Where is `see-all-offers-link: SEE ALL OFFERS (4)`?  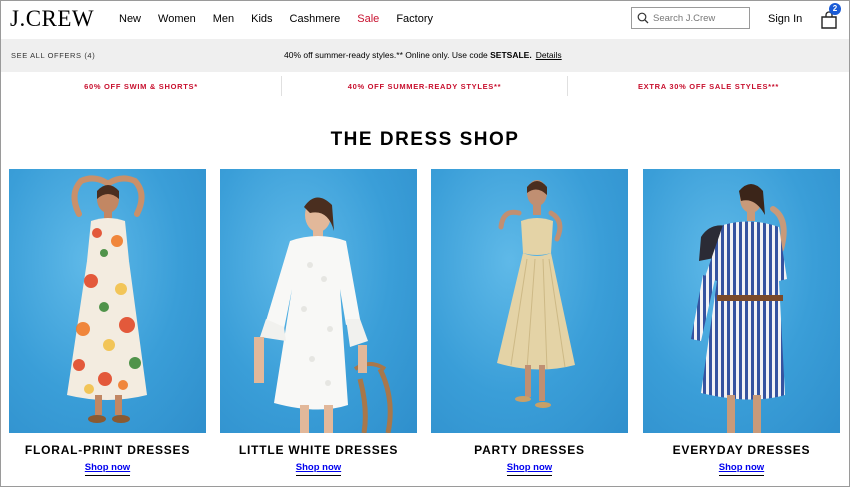 see-all-offers-link: SEE ALL OFFERS (4) is located at coordinates (53, 55).